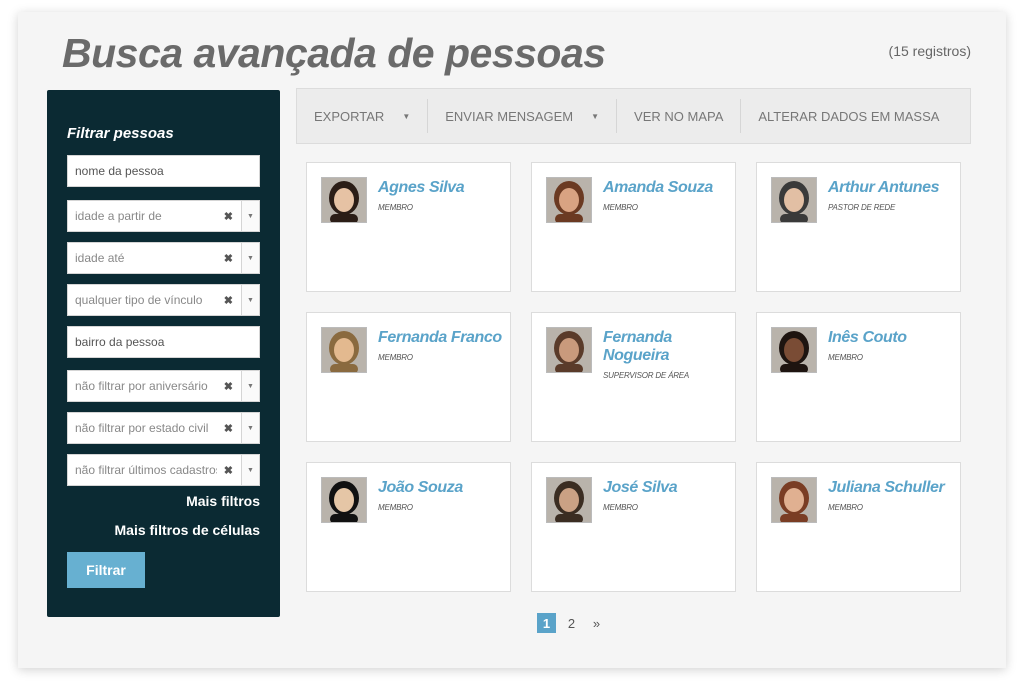 The image size is (1024, 692). Describe the element at coordinates (334, 53) in the screenshot. I see `page-title: Busca avançada de pessoas` at that location.